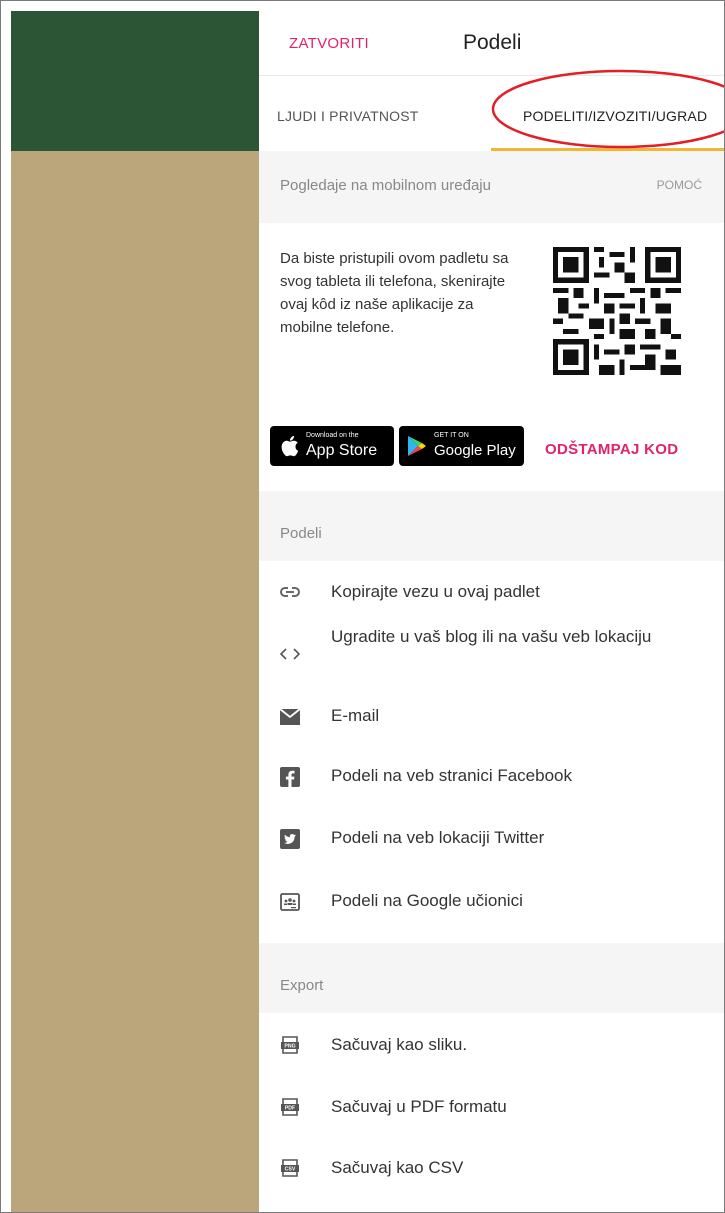 This screenshot has width=725, height=1213. What do you see at coordinates (427, 900) in the screenshot?
I see `share-item-label: Podeli na Google učionici` at bounding box center [427, 900].